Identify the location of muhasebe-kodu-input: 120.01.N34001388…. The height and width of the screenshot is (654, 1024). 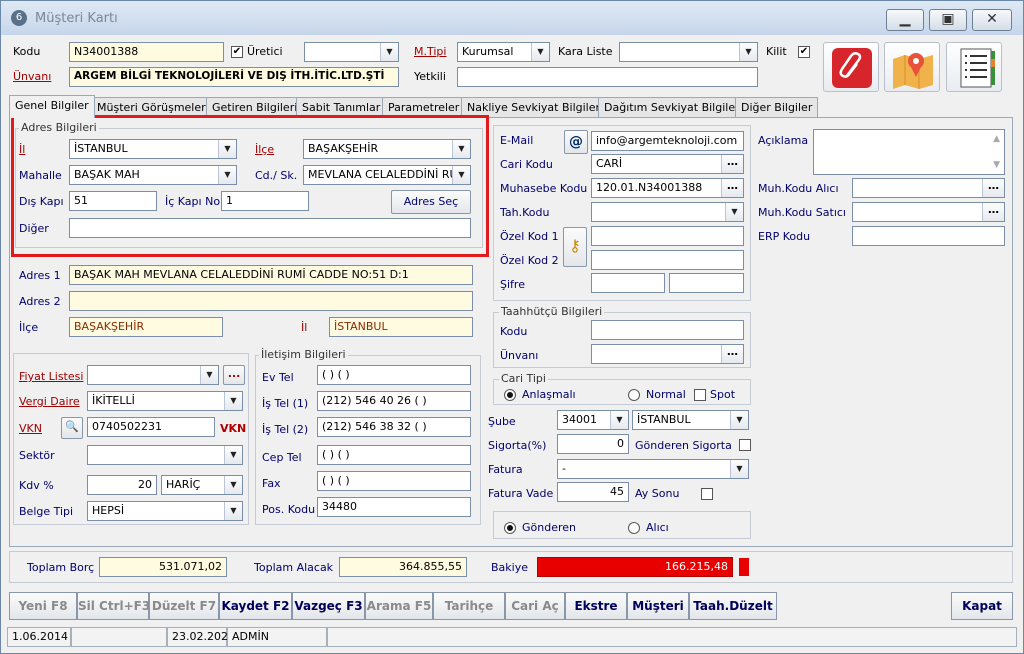
(667, 188).